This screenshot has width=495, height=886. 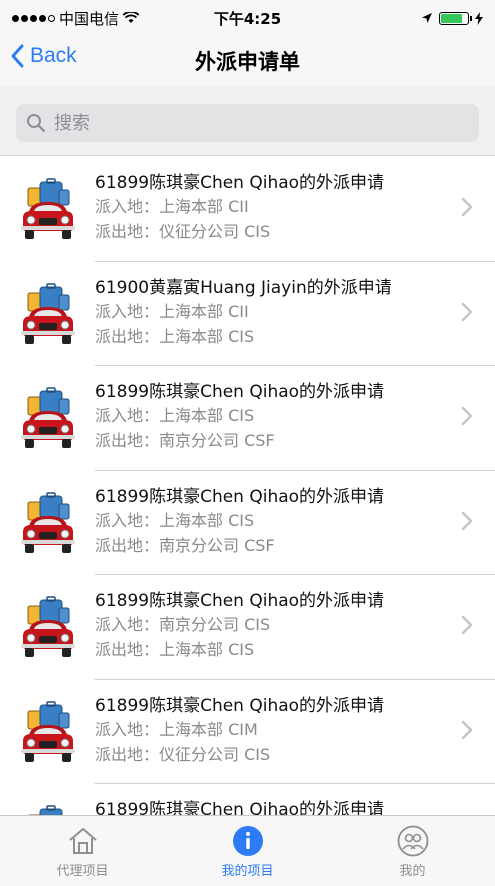 I want to click on status-left: 中国电信, so click(x=92, y=18).